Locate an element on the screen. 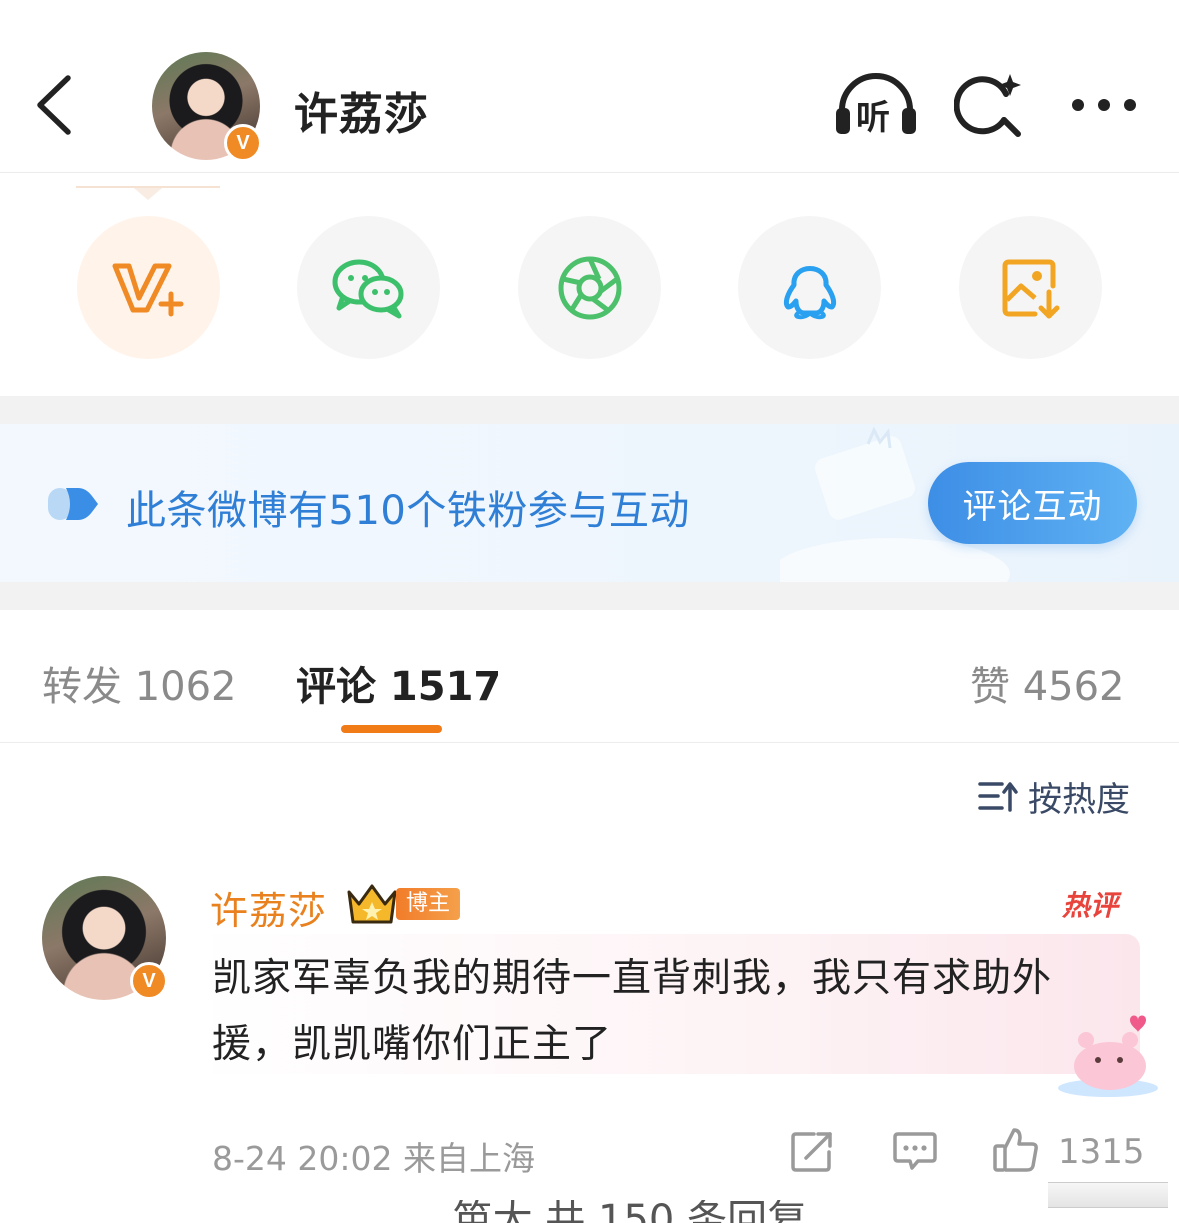 Image resolution: width=1179 pixels, height=1223 pixels. comment-interact-button: 评论互动 is located at coordinates (1032, 503).